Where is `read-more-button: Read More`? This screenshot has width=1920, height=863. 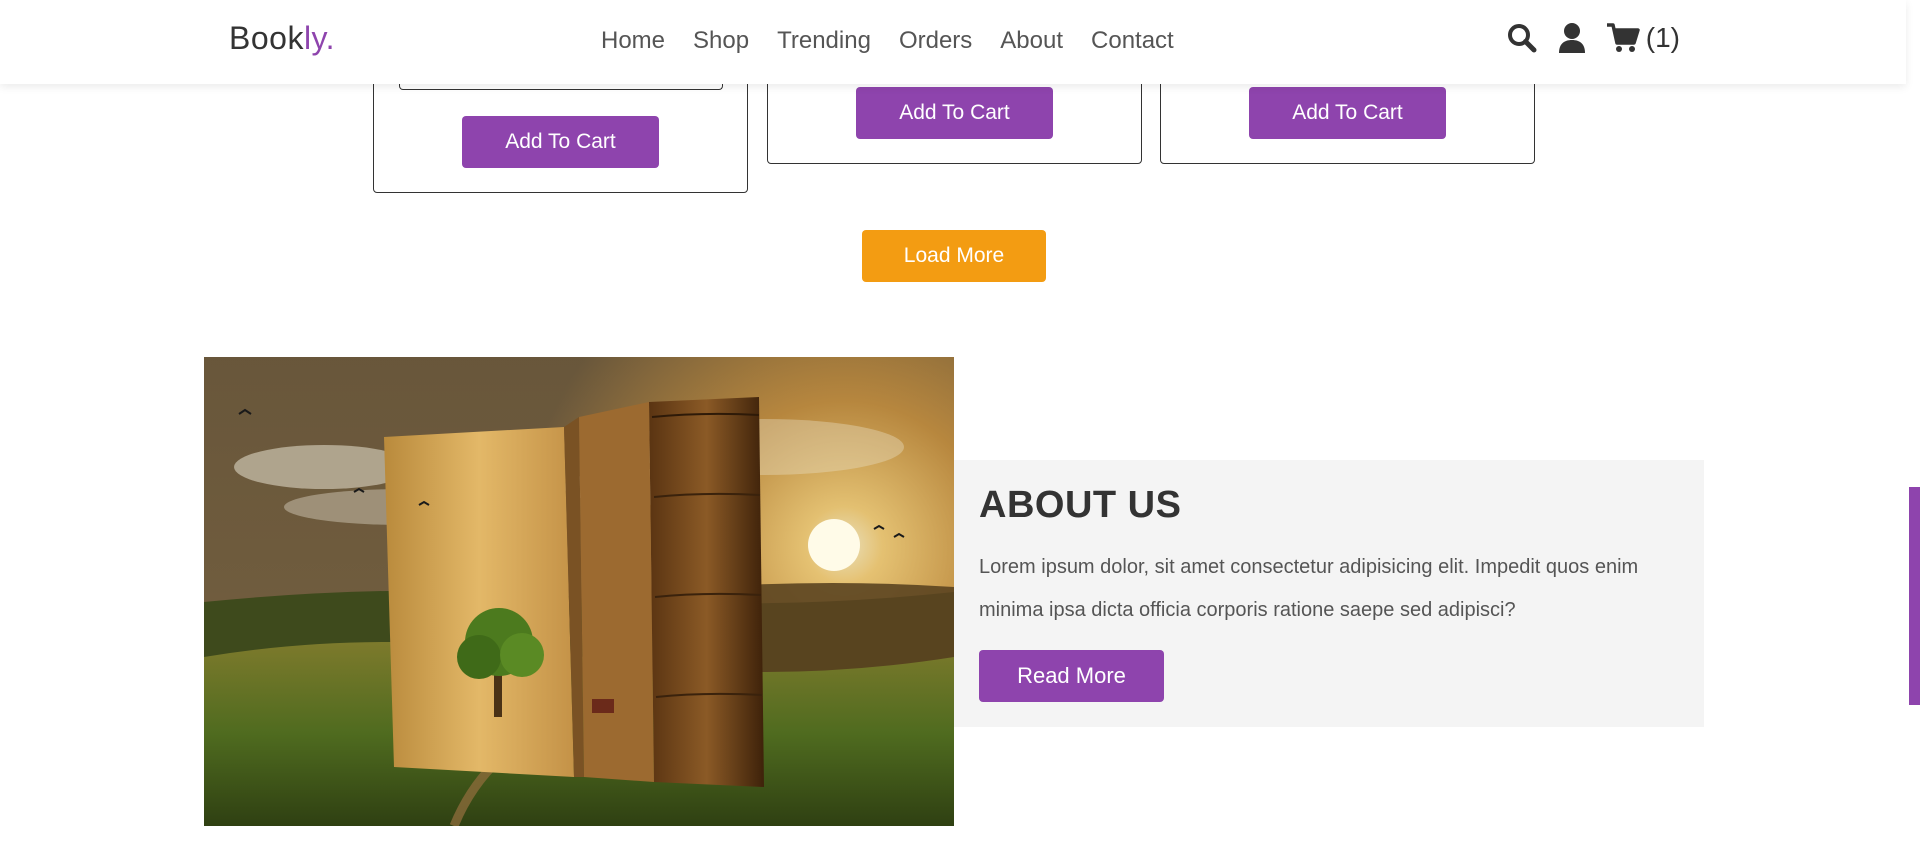 read-more-button: Read More is located at coordinates (1071, 676).